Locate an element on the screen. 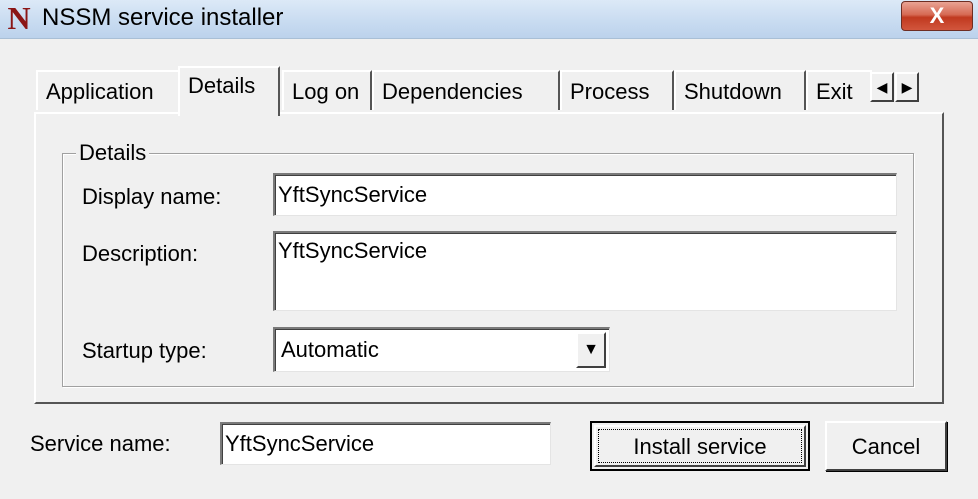  description-textarea: YftSyncService is located at coordinates (585, 271).